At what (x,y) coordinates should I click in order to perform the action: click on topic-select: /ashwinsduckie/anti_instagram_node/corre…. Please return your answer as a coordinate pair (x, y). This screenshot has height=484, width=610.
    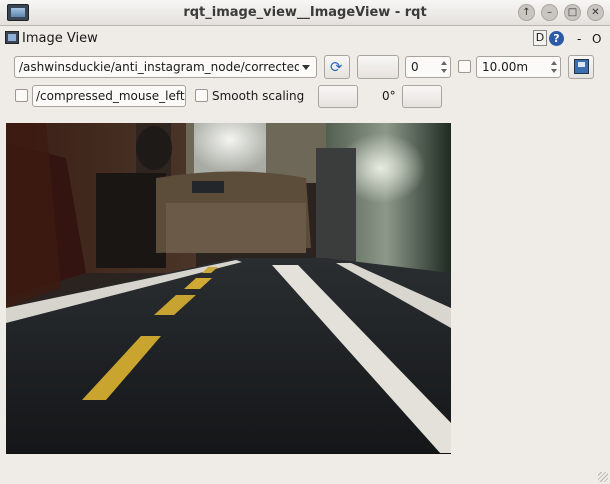
    Looking at the image, I should click on (165, 67).